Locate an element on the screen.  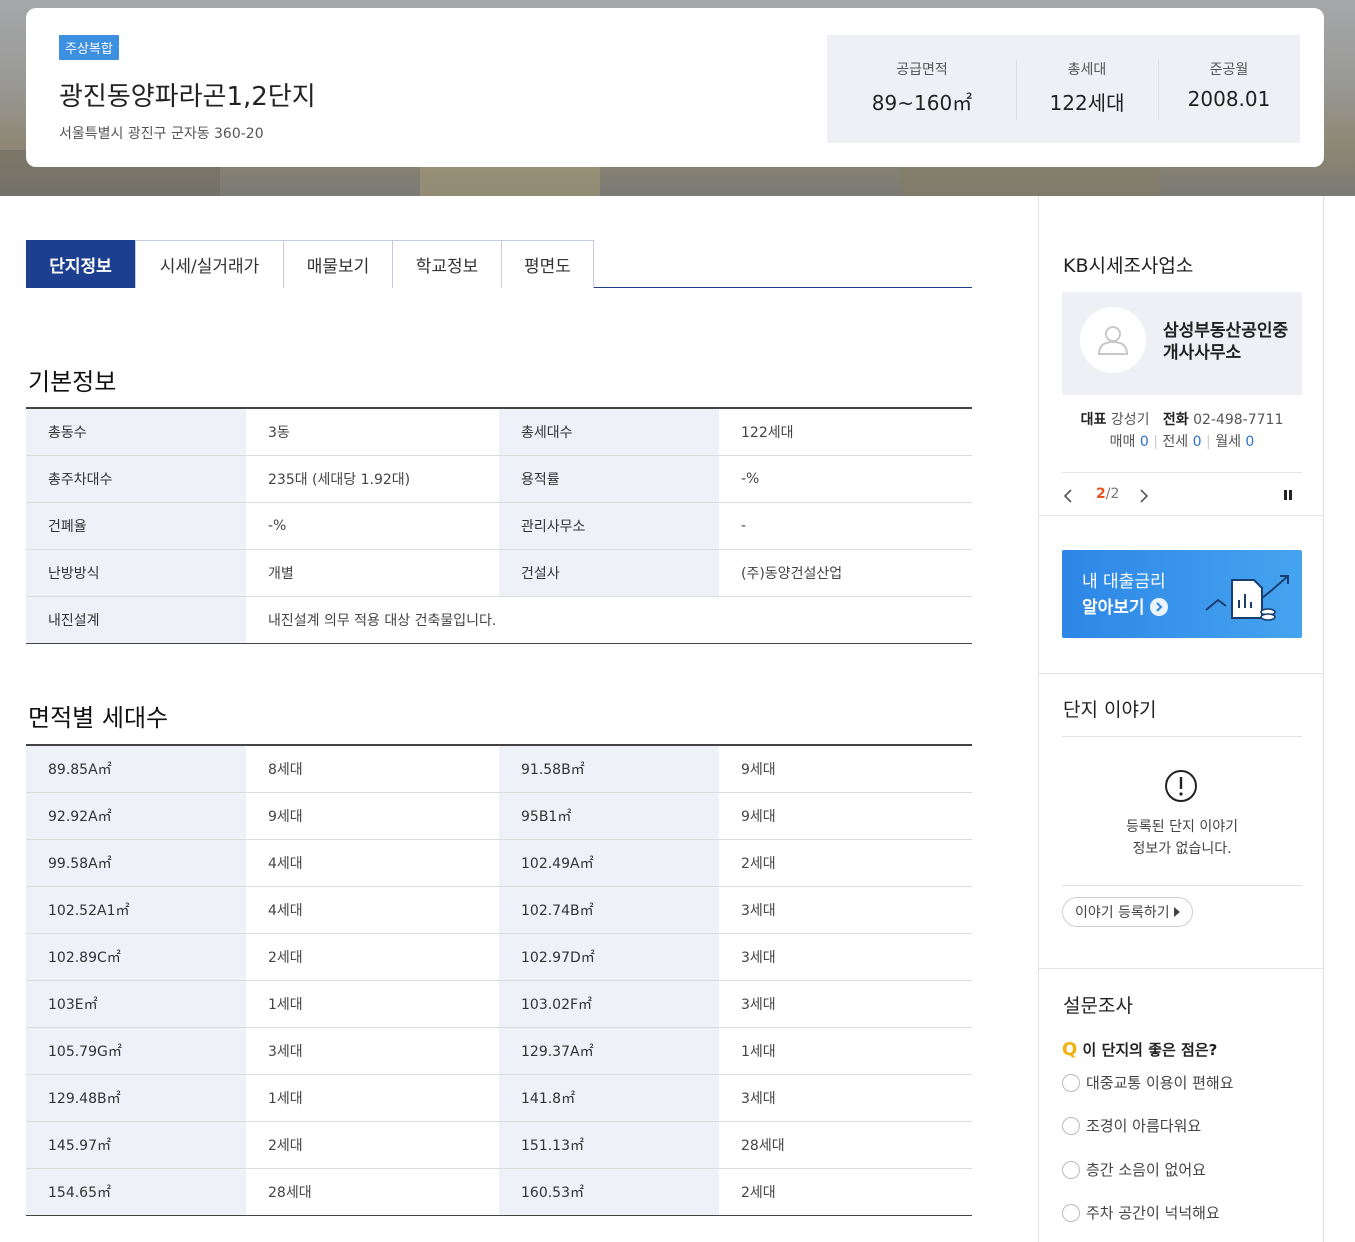
chevron-left-icon is located at coordinates (1068, 496).